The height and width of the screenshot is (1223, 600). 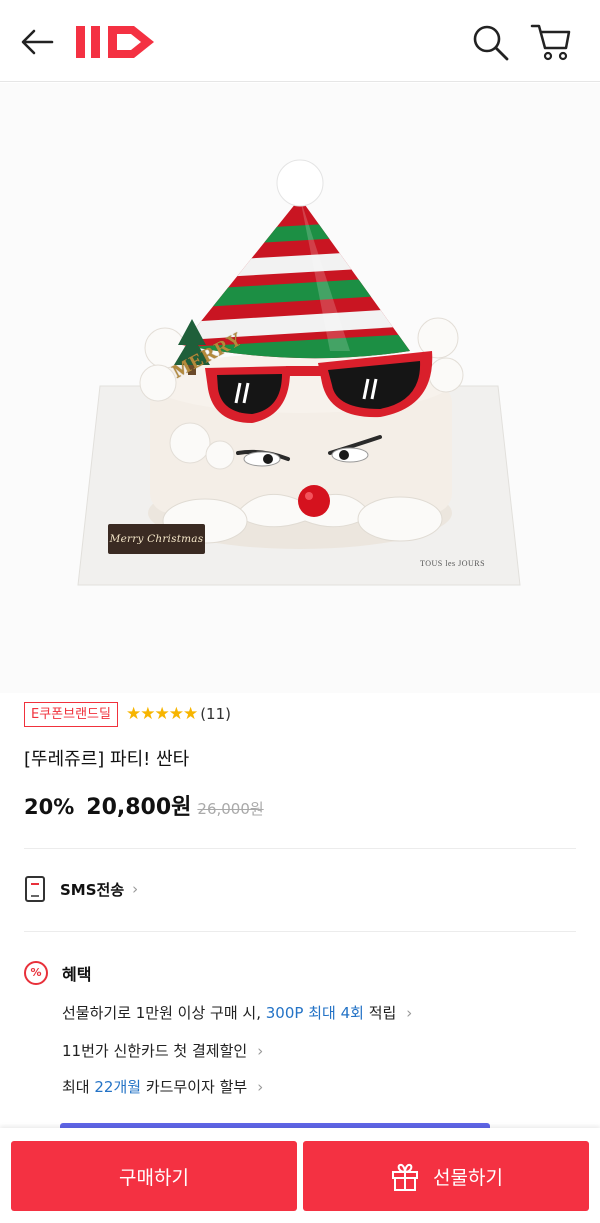 I want to click on eleven-st-logo, so click(x=117, y=42).